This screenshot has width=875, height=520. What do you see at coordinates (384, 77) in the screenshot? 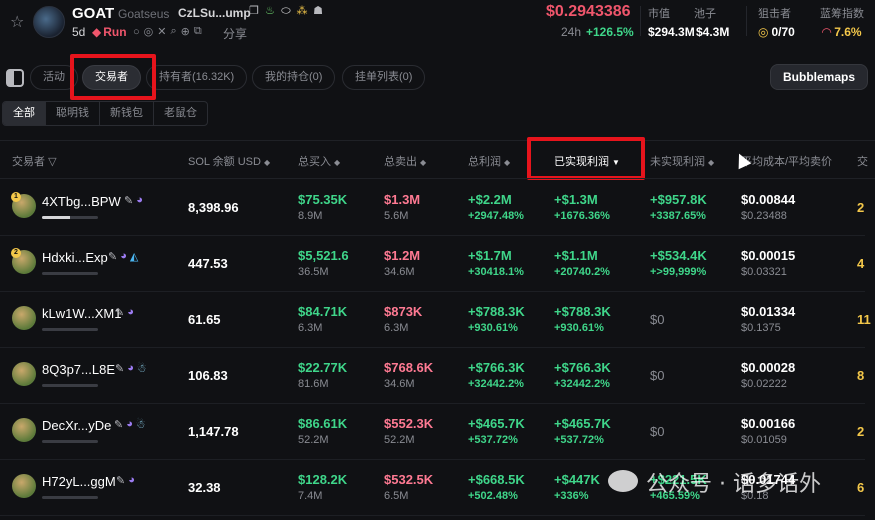
I see `tab-orders: 挂单列表(0)` at bounding box center [384, 77].